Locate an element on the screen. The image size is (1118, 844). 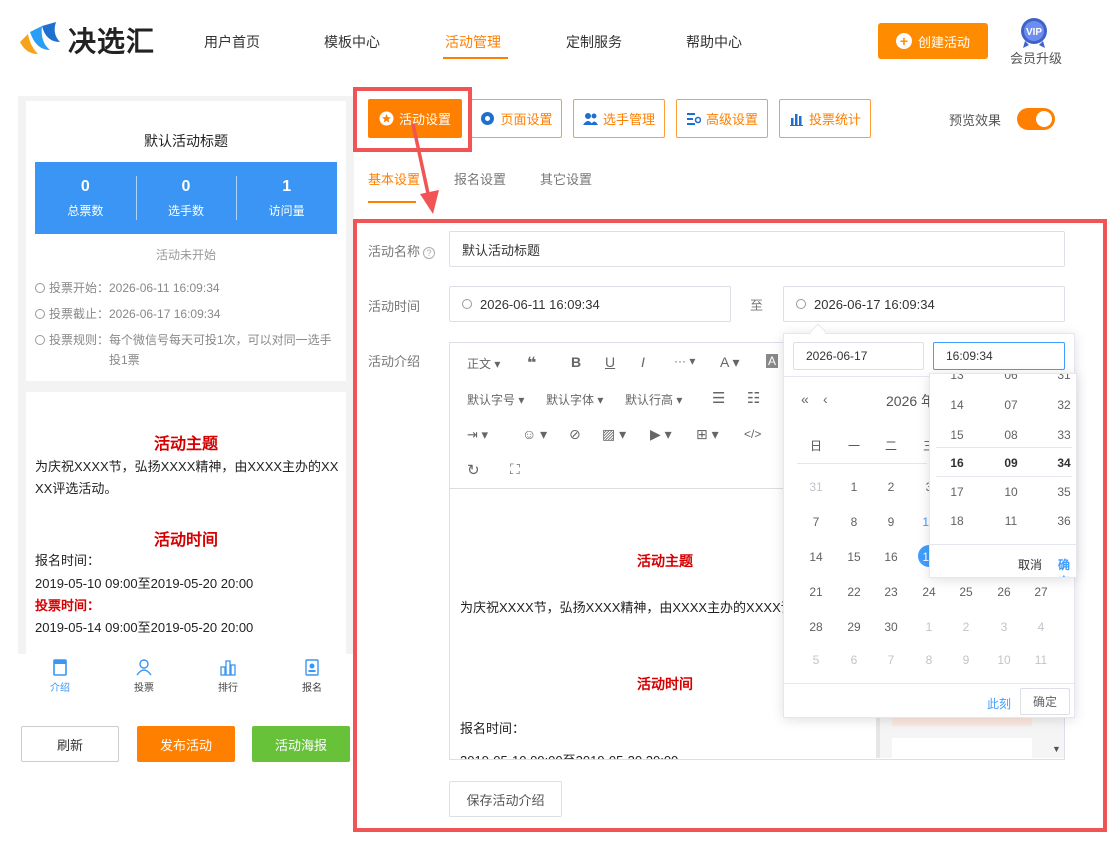
document-icon is located at coordinates (60, 667).